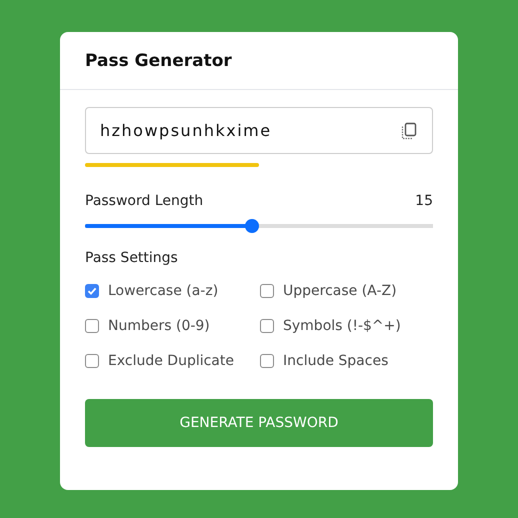  I want to click on copy-icon, so click(409, 131).